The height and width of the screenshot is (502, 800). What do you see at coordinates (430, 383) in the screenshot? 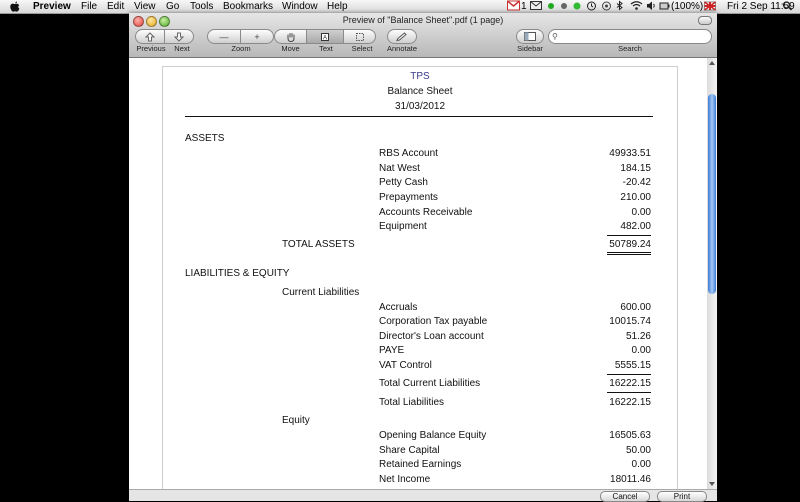
I see `total-current-liabilities-label: Total Current Liabilities` at bounding box center [430, 383].